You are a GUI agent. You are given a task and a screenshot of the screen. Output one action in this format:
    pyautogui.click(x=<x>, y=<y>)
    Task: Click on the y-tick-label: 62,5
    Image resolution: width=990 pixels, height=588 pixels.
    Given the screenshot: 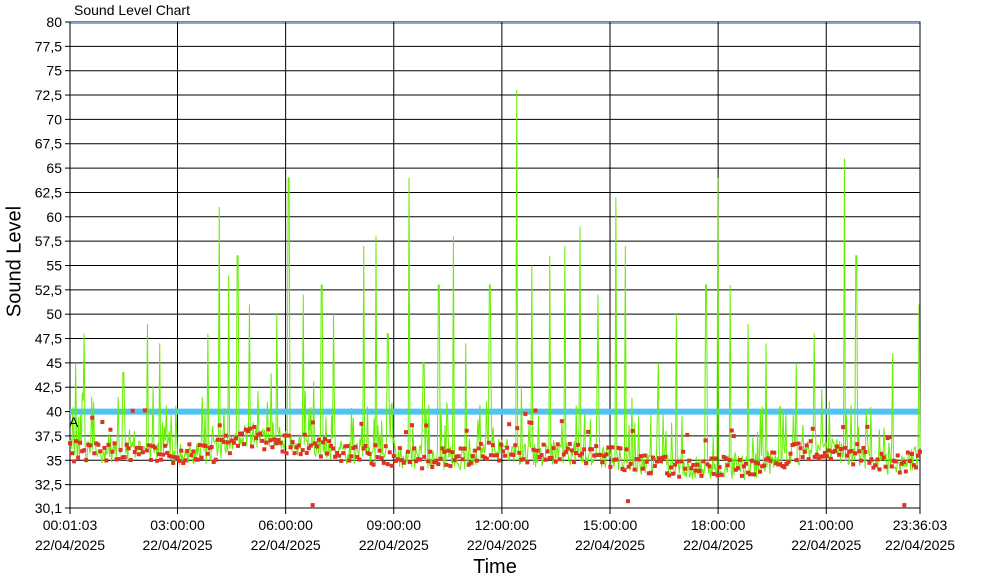 What is the action you would take?
    pyautogui.click(x=48, y=192)
    